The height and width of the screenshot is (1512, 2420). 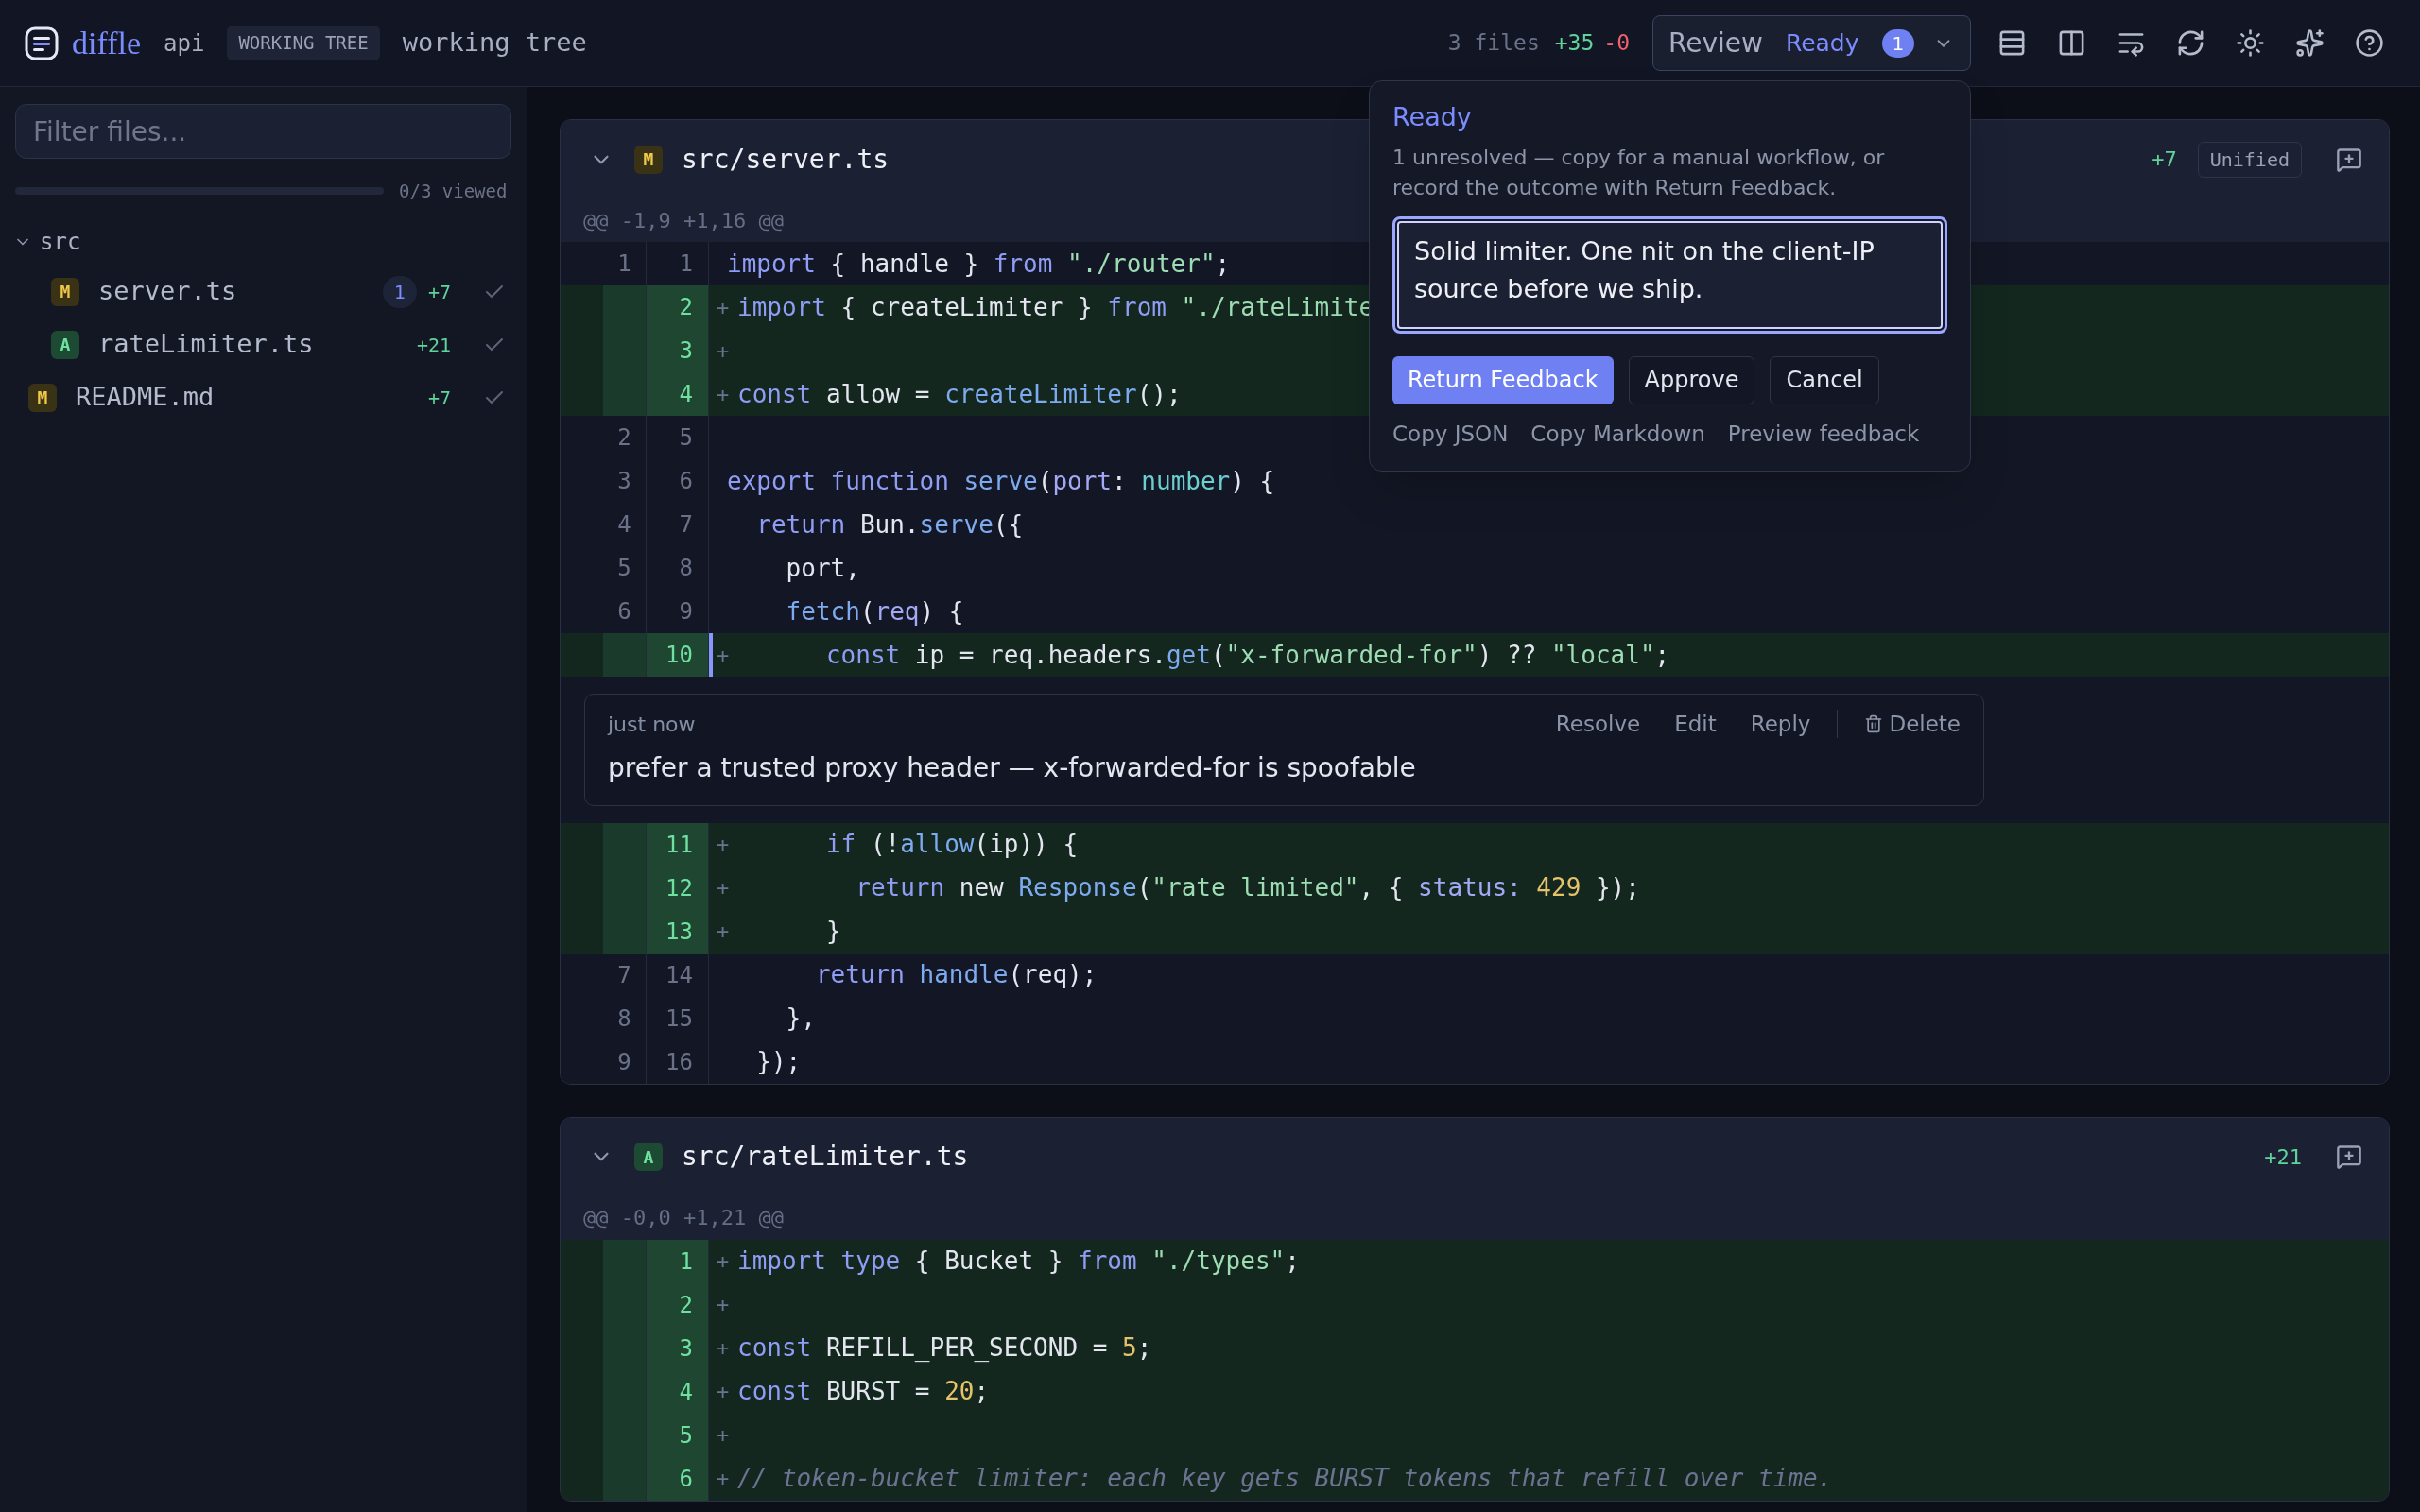 I want to click on popover-button: Approve, so click(x=1691, y=379).